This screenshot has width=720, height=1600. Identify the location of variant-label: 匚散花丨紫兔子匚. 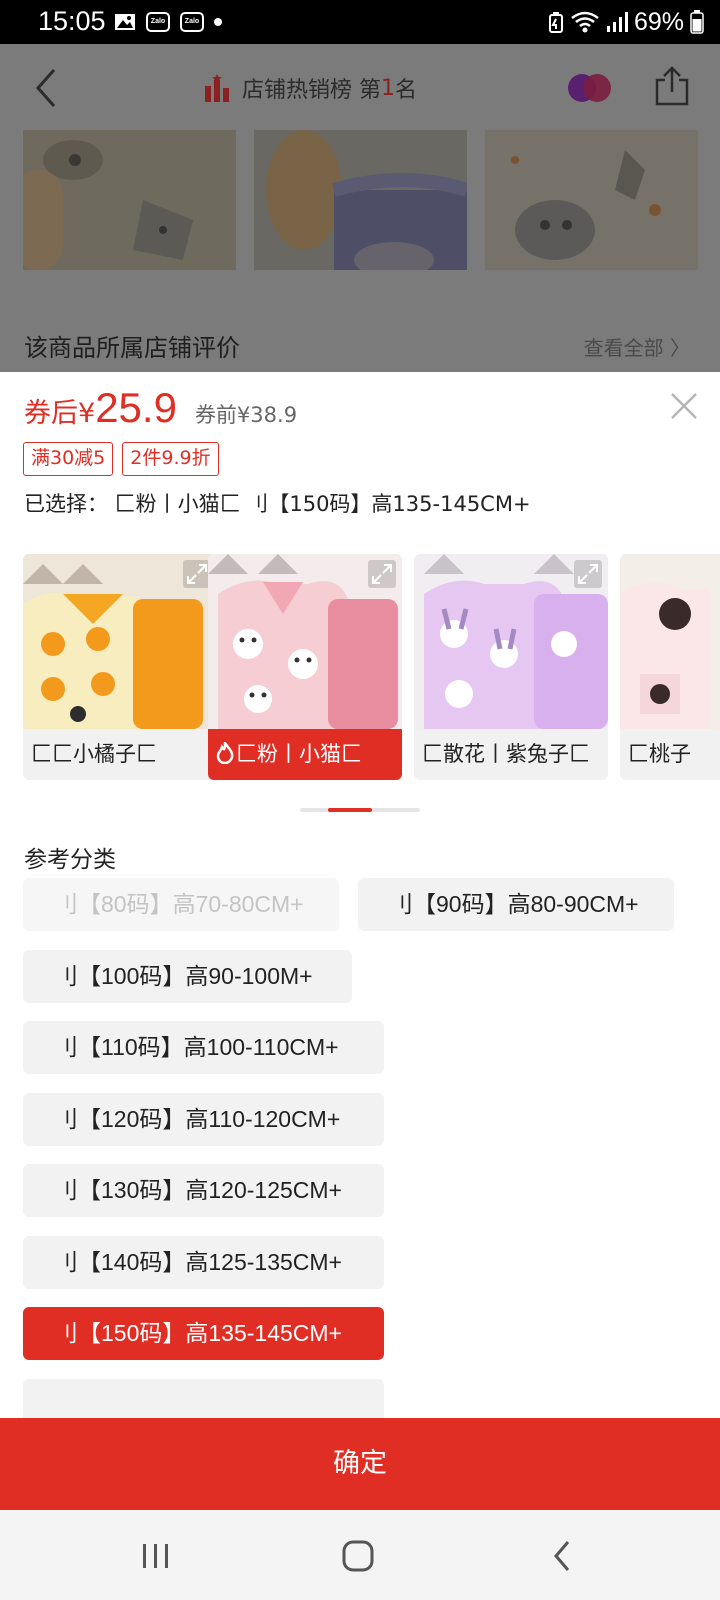
(506, 754).